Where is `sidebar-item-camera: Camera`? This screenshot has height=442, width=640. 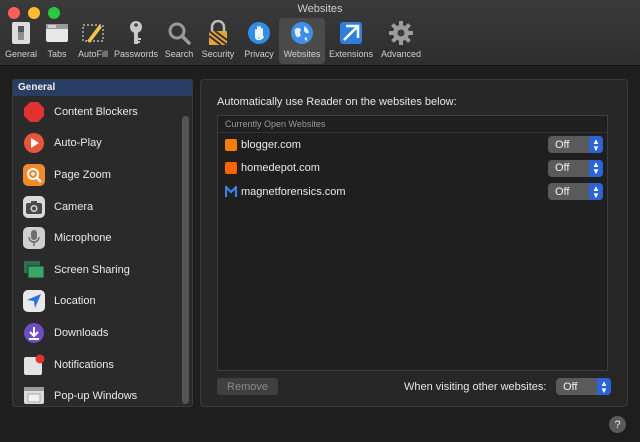 sidebar-item-camera: Camera is located at coordinates (102, 207).